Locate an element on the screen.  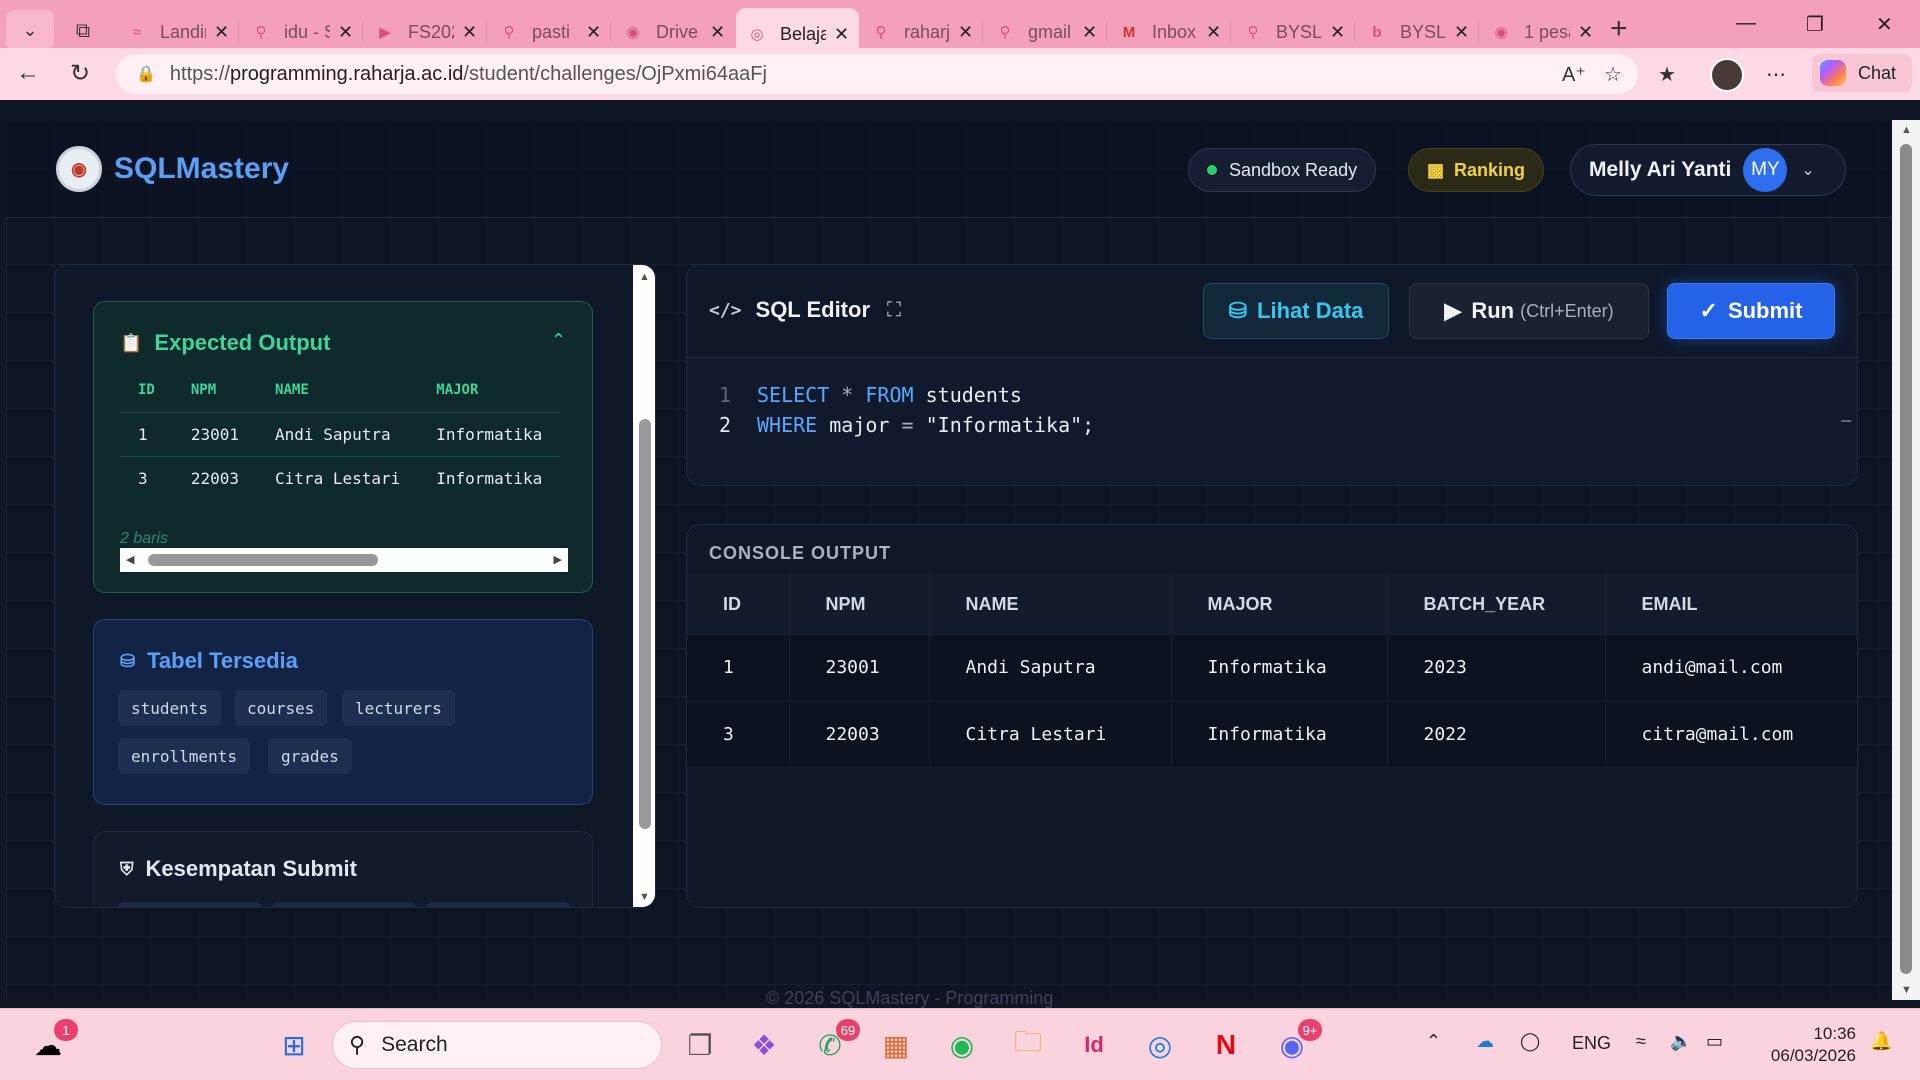
avatar: MY is located at coordinates (1765, 170).